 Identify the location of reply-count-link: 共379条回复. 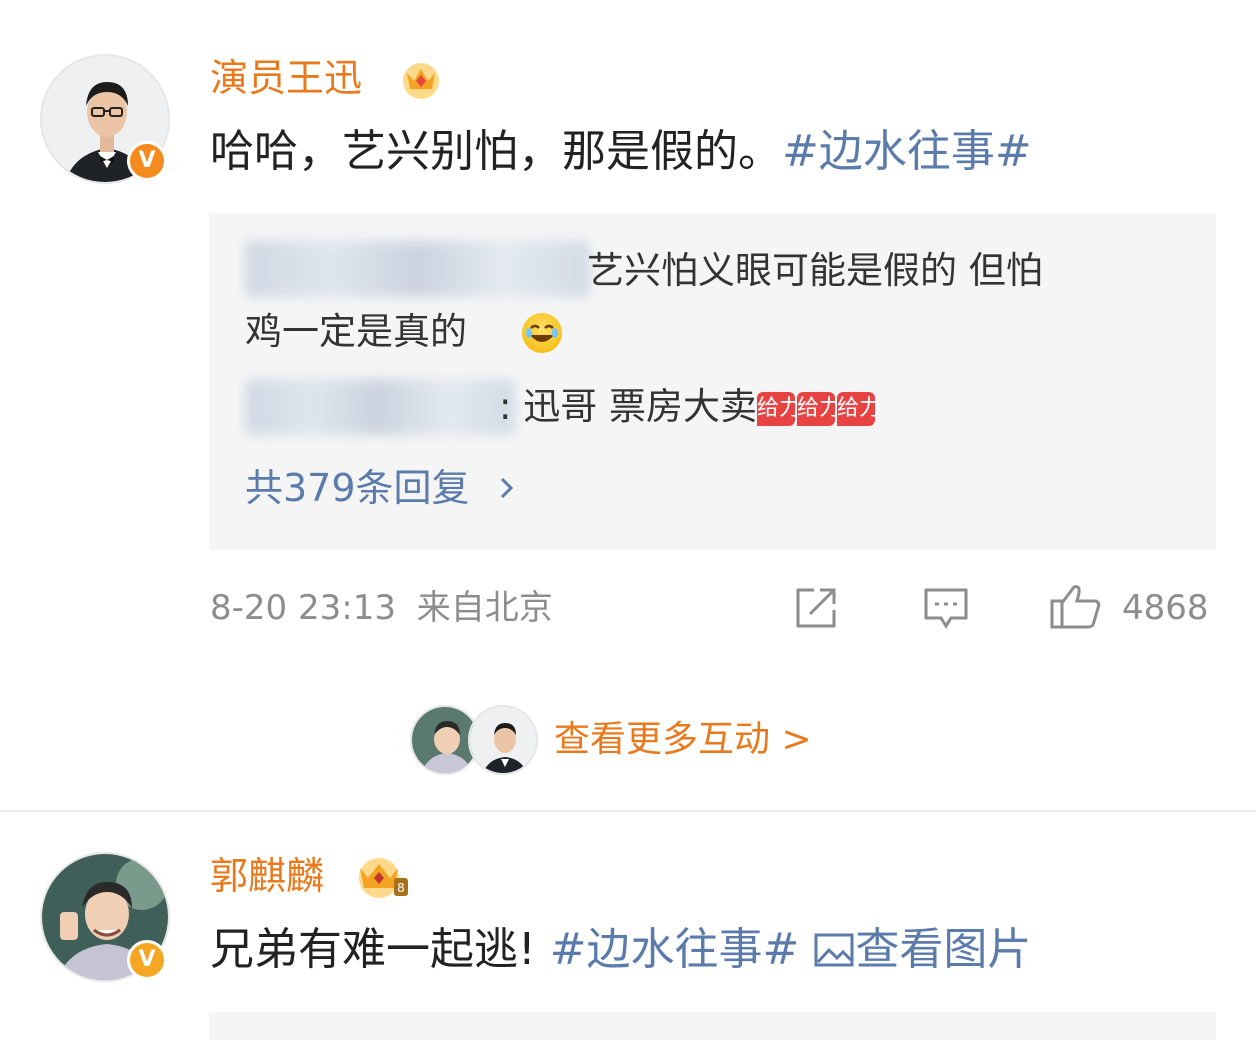
(381, 488).